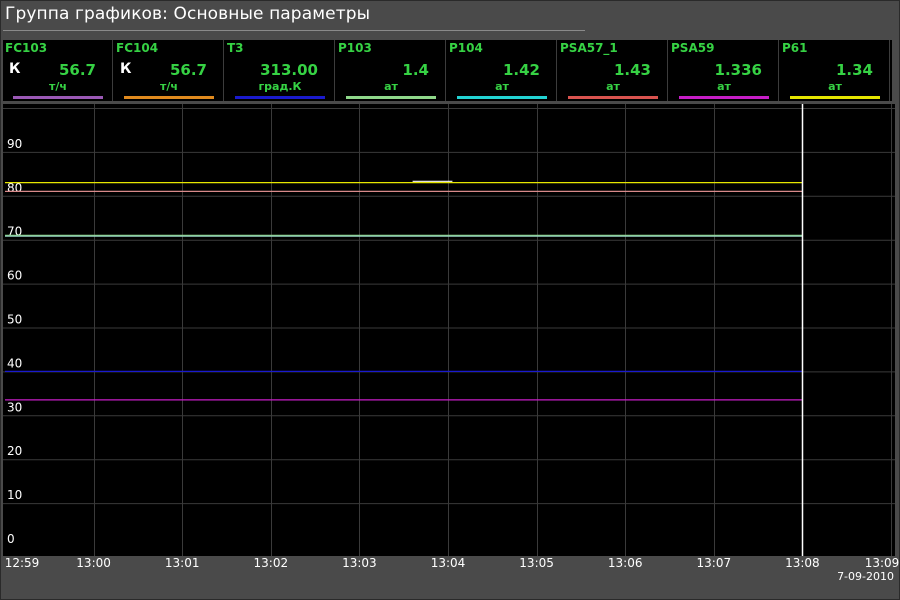 The width and height of the screenshot is (900, 600). I want to click on y-tick-label: 0, so click(11, 539).